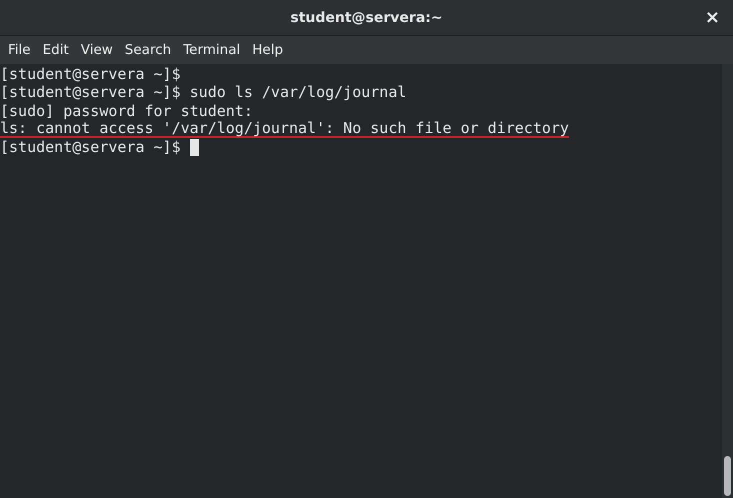 This screenshot has width=733, height=498. What do you see at coordinates (203, 92) in the screenshot?
I see `terminal-line: [student@servera ~]$ sudo ls /var/log/journal` at bounding box center [203, 92].